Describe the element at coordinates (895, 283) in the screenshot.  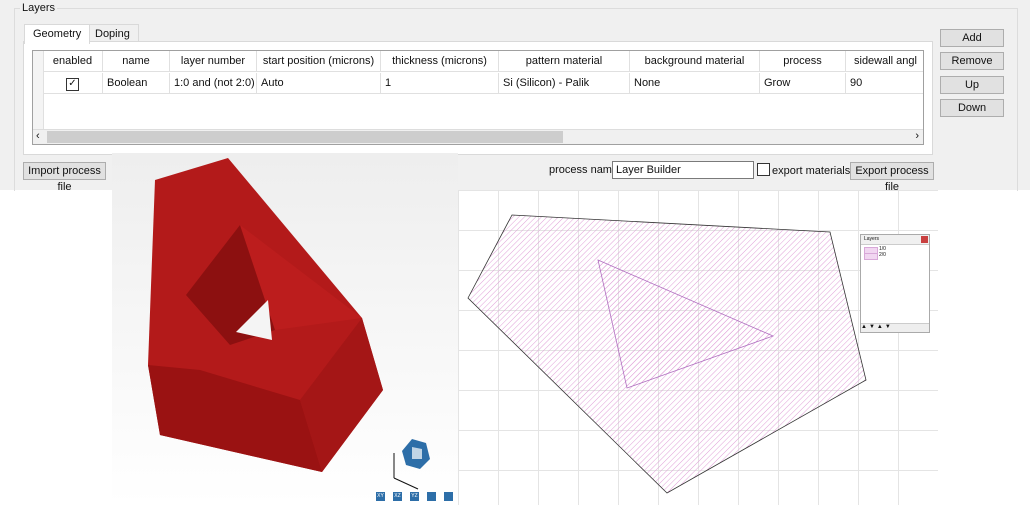
I see `layers-window: Layers 1/0 2/0 ▲▼▲▼` at that location.